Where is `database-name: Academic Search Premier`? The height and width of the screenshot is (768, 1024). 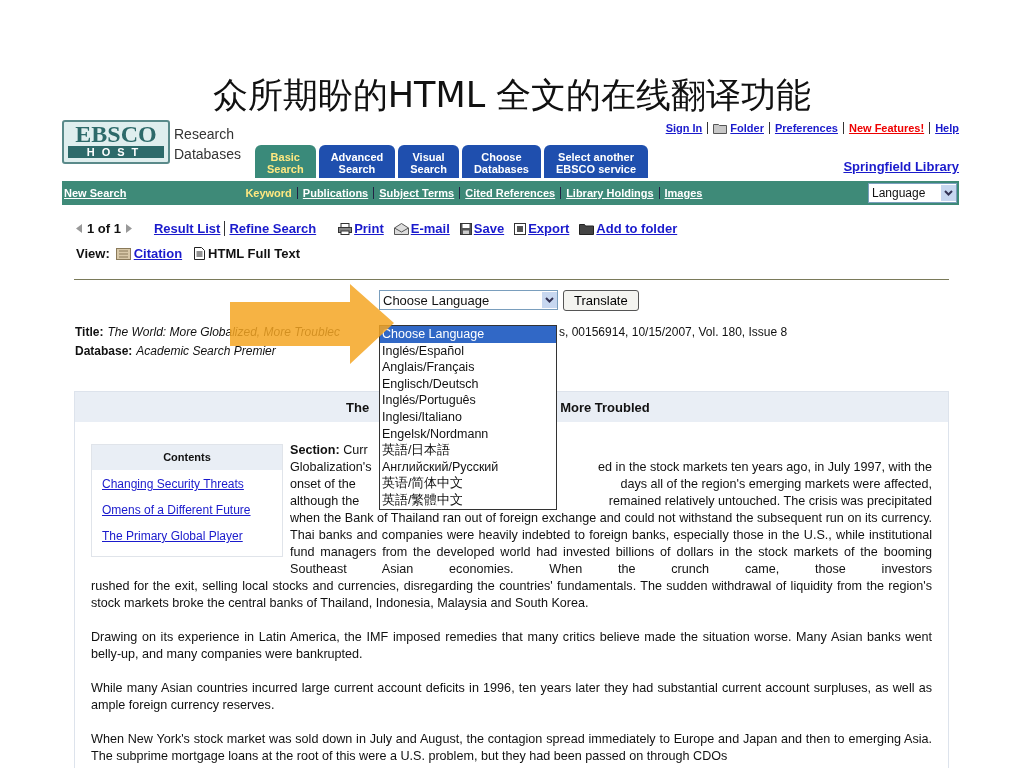 database-name: Academic Search Premier is located at coordinates (206, 351).